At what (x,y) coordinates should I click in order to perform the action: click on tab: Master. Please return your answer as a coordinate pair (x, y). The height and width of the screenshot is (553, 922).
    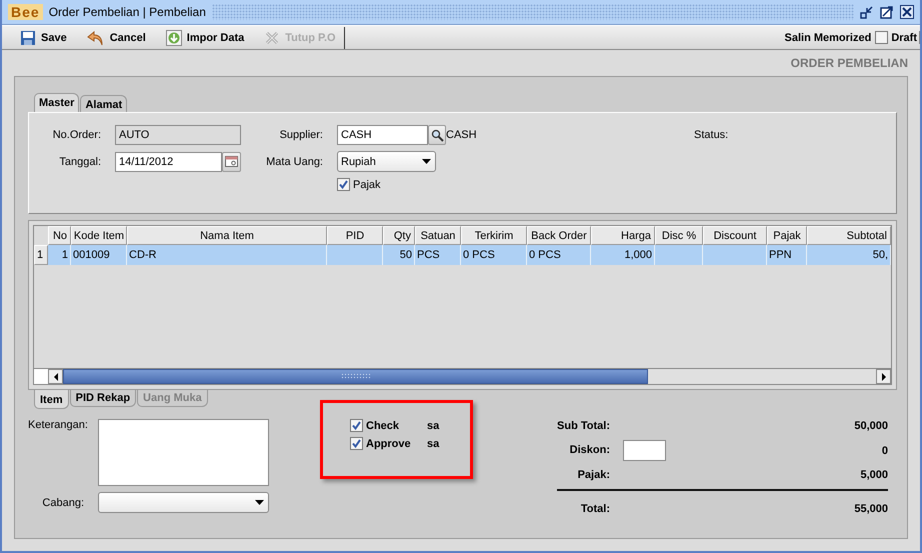
    Looking at the image, I should click on (57, 102).